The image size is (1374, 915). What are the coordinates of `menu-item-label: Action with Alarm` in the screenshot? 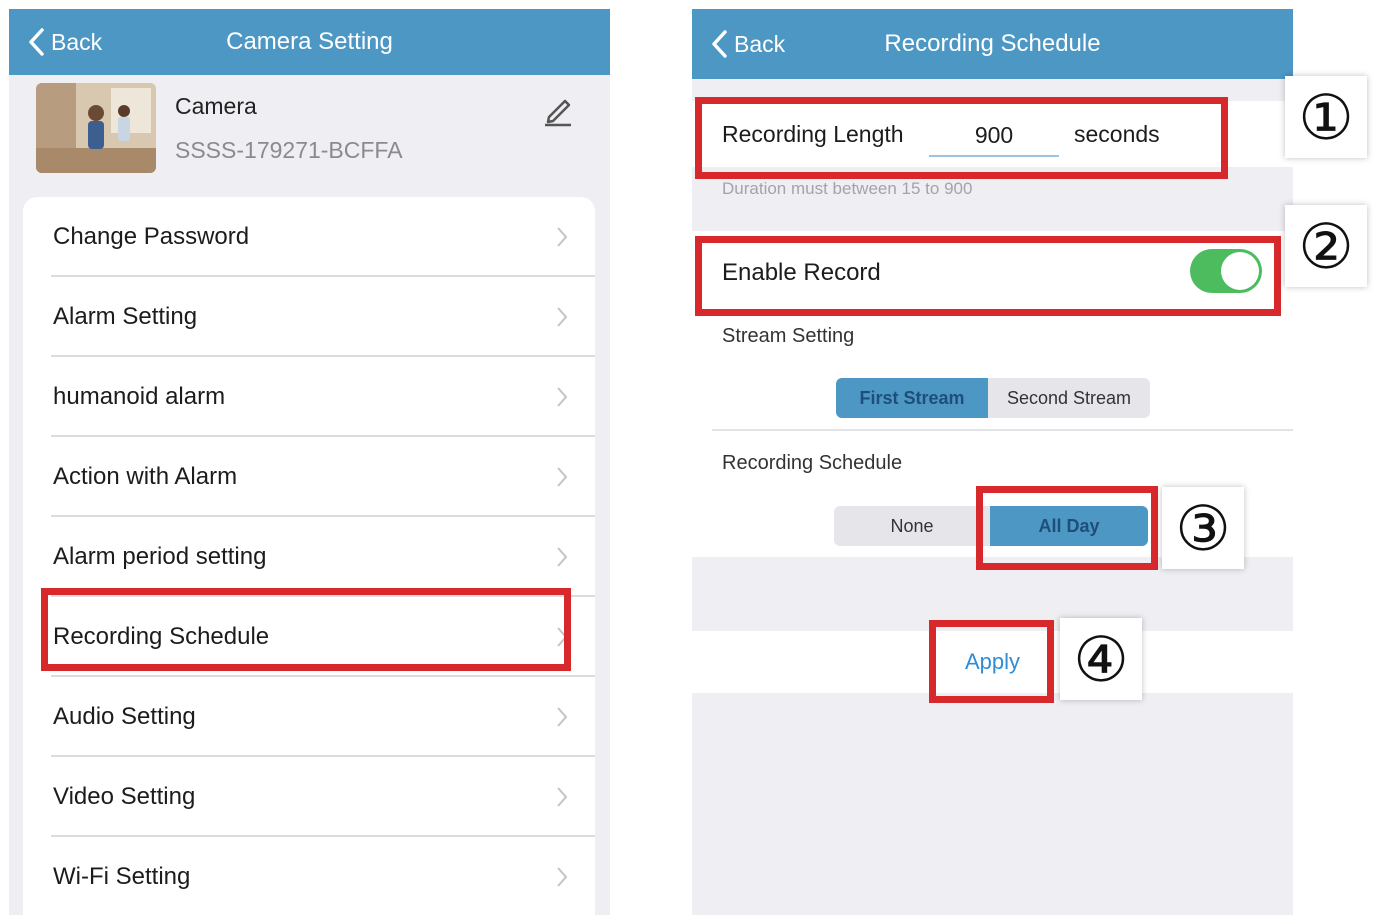 It's located at (145, 476).